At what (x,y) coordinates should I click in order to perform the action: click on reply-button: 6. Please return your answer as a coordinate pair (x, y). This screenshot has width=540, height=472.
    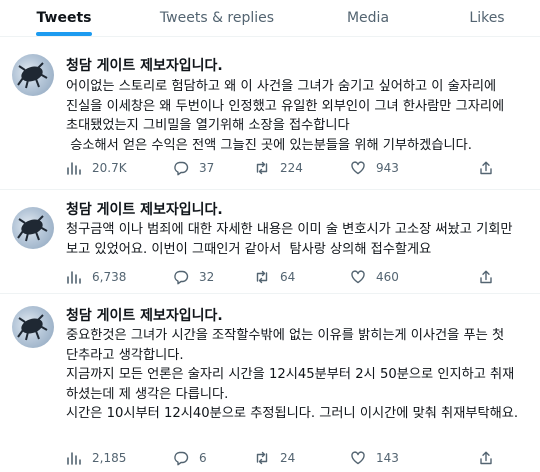
    Looking at the image, I should click on (190, 458).